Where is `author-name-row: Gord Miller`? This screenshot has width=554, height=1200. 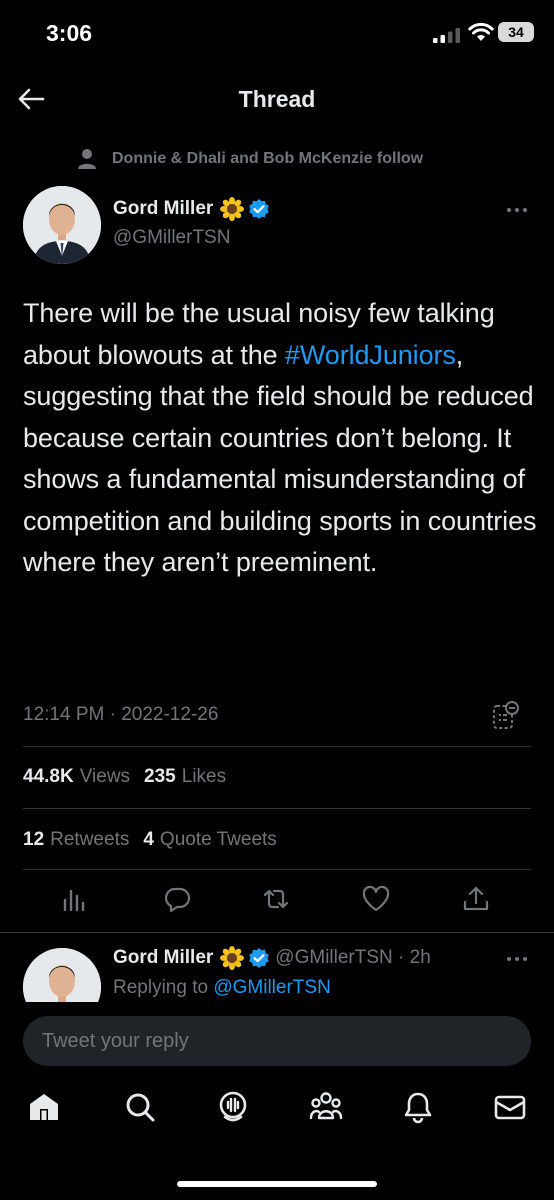
author-name-row: Gord Miller is located at coordinates (191, 209).